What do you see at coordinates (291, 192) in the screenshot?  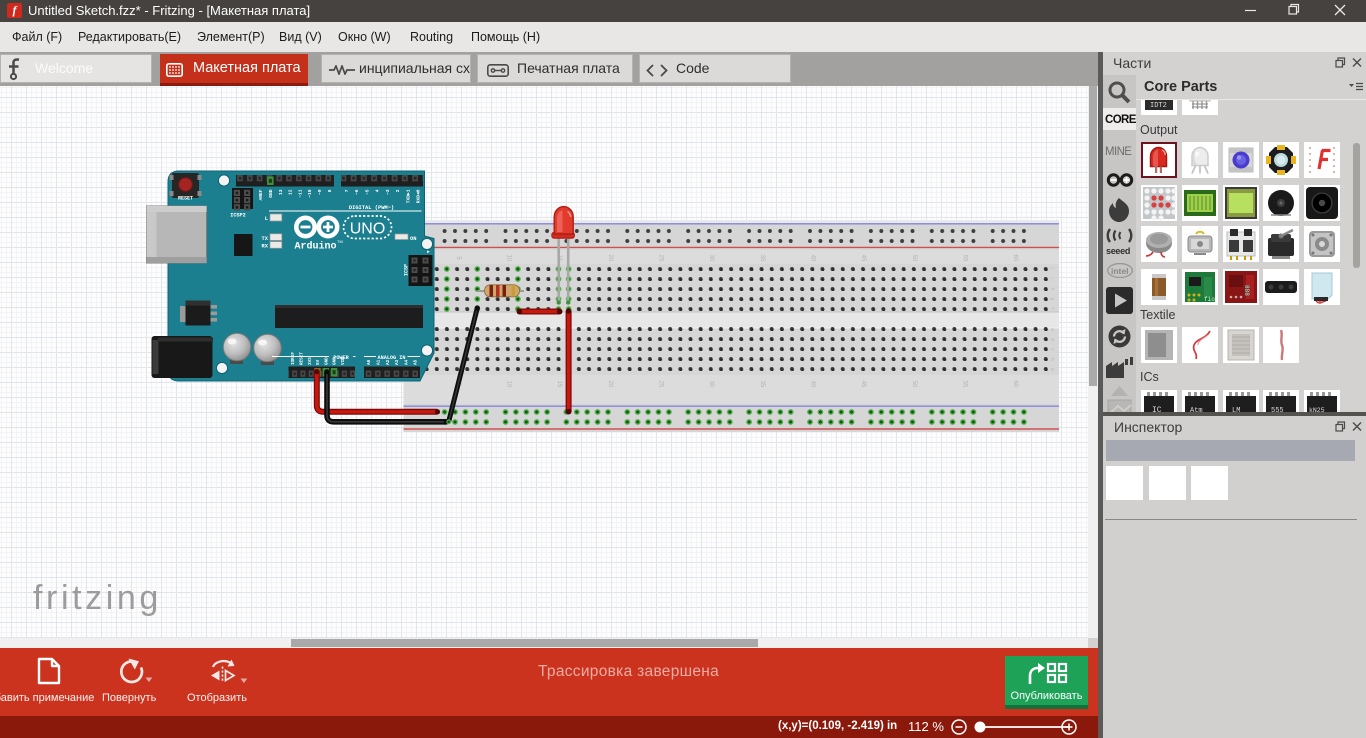 I see `svg-text: 12` at bounding box center [291, 192].